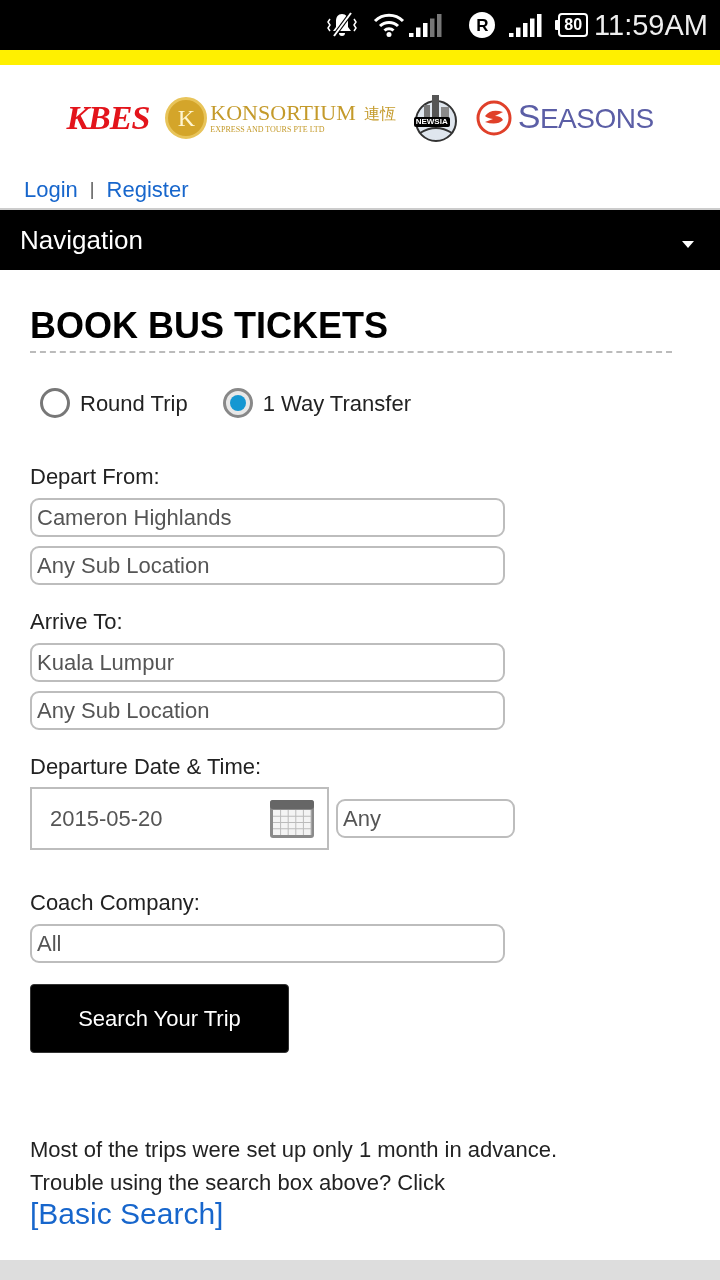 Image resolution: width=720 pixels, height=1280 pixels. What do you see at coordinates (267, 517) in the screenshot?
I see `select-field: Cameron Highlands` at bounding box center [267, 517].